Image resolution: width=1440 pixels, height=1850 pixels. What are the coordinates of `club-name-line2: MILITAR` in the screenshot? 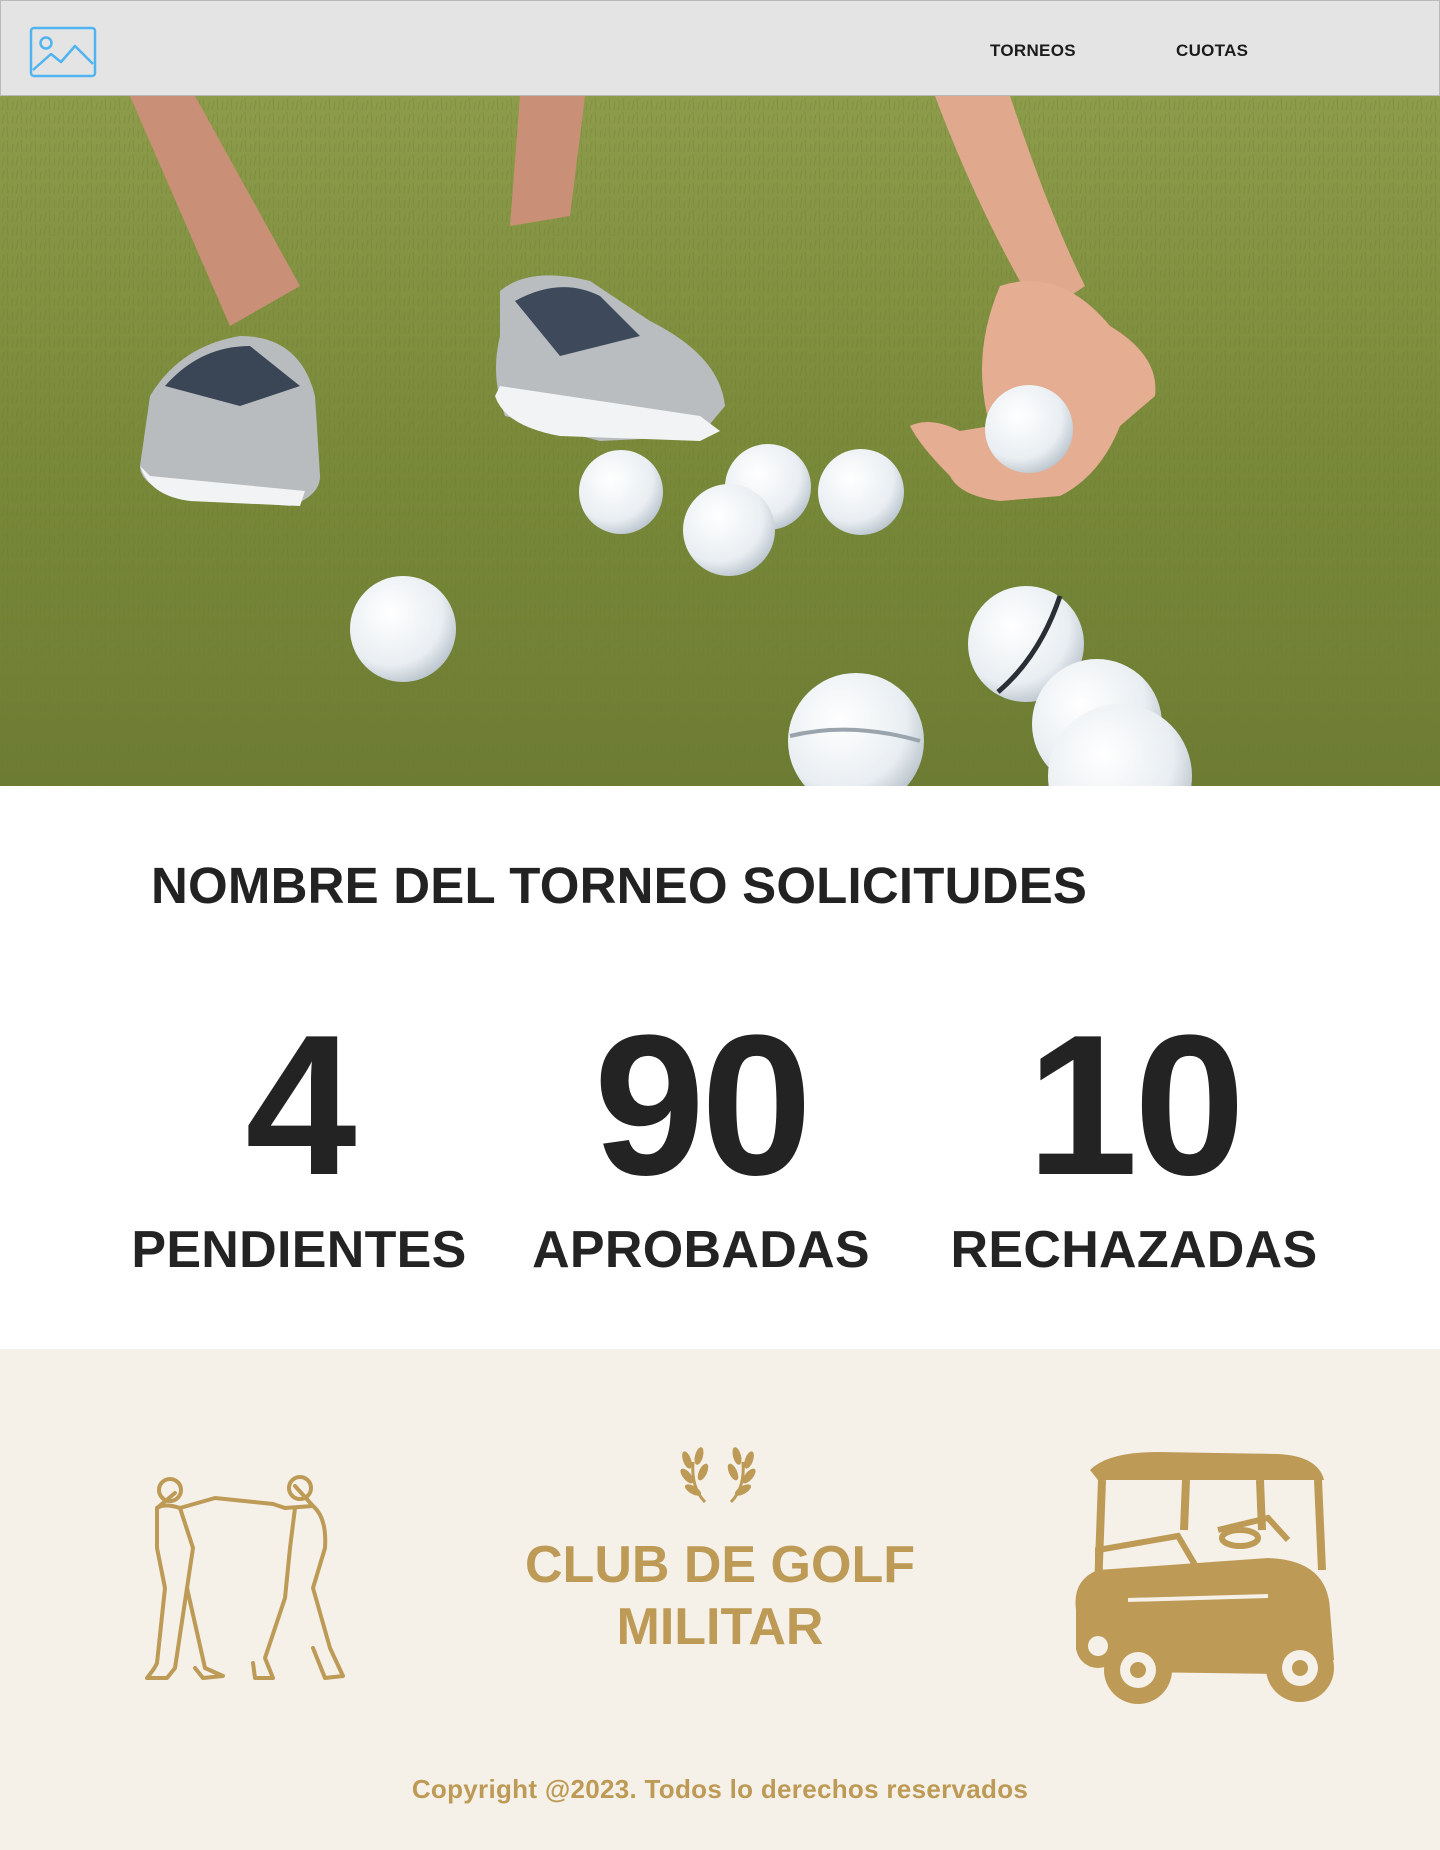 It's located at (720, 1627).